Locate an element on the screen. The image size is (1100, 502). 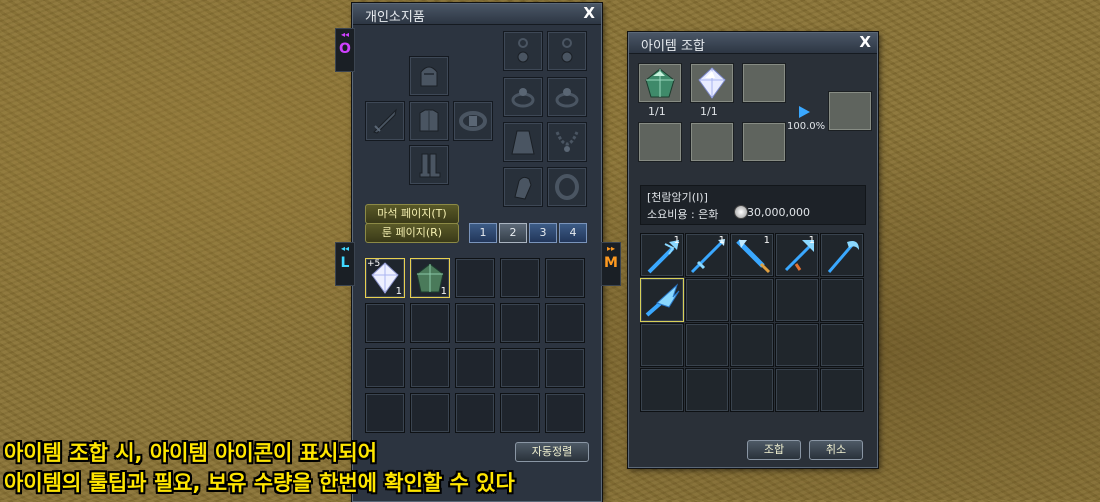
cost-label: 소요비용 : 은화 is located at coordinates (683, 214).